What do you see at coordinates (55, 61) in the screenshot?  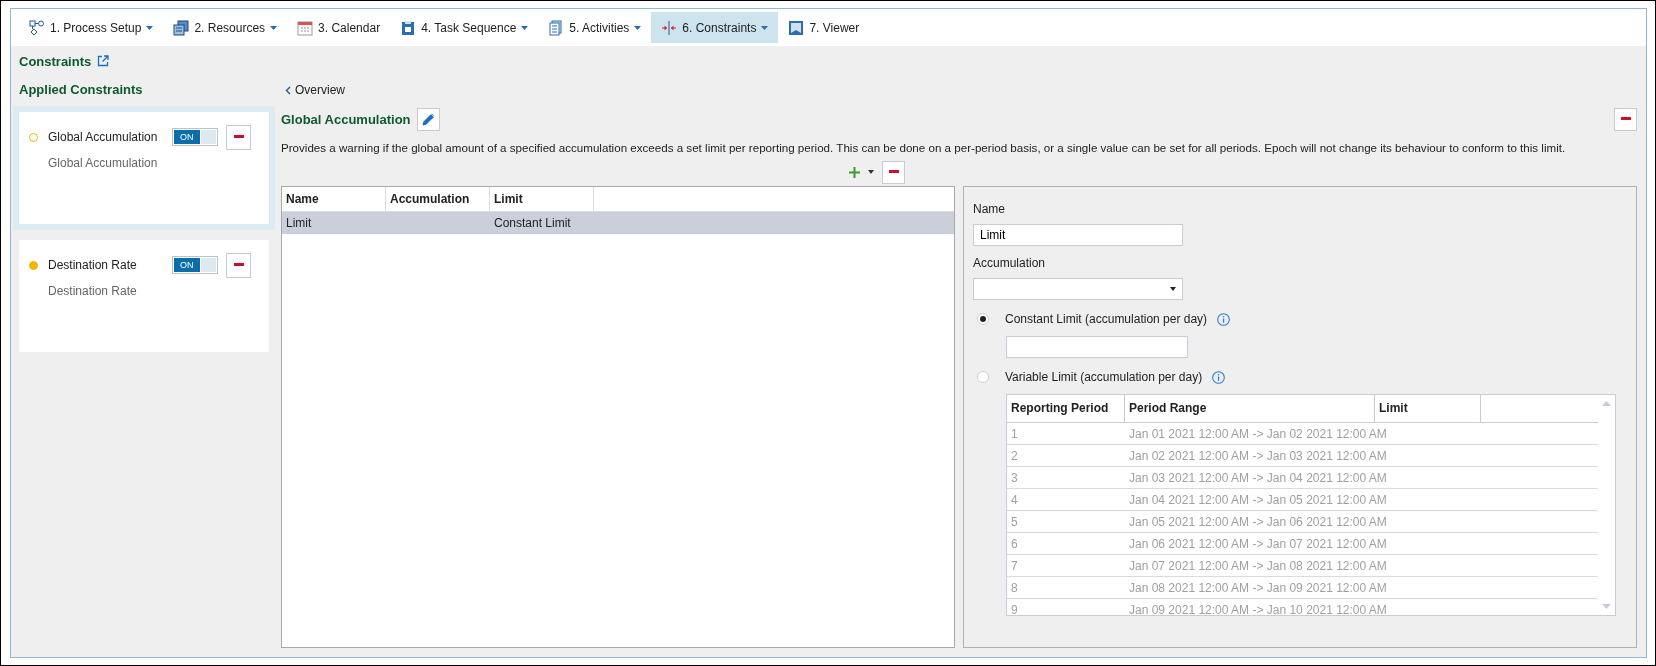 I see `page-title: Constraints` at bounding box center [55, 61].